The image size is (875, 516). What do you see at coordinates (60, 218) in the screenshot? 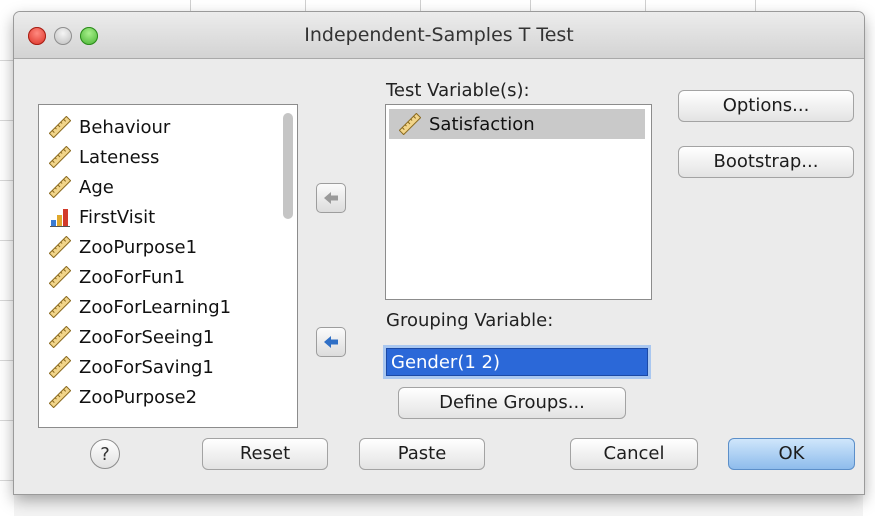
I see `nominal-bars-icon` at bounding box center [60, 218].